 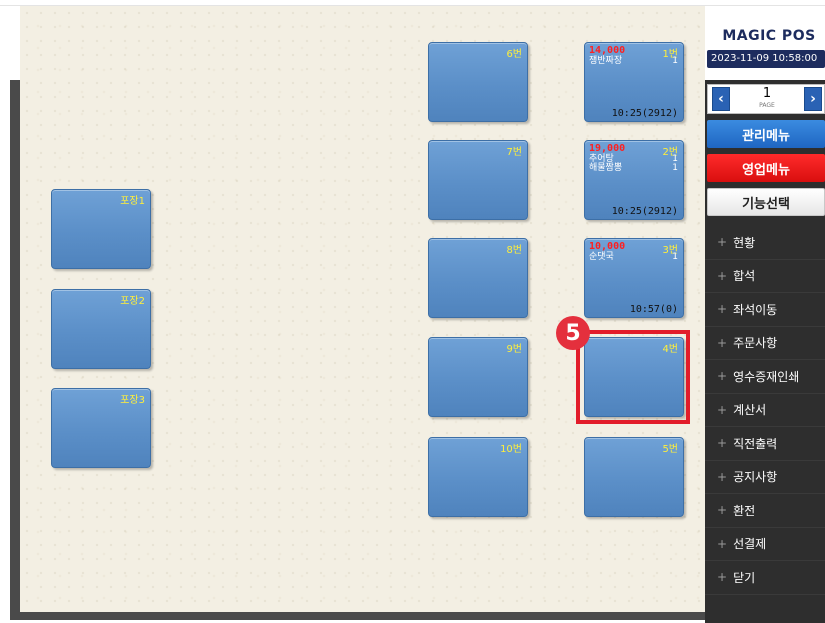 What do you see at coordinates (101, 428) in the screenshot?
I see `takeout-3: 포장3` at bounding box center [101, 428].